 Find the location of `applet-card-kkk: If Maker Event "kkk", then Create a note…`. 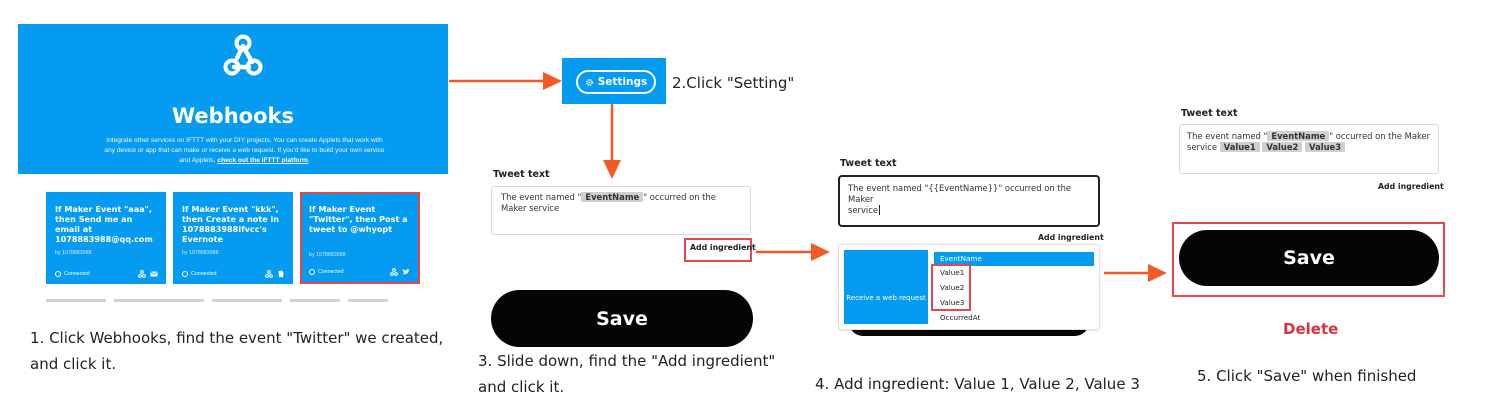

applet-card-kkk: If Maker Event "kkk", then Create a note… is located at coordinates (233, 238).